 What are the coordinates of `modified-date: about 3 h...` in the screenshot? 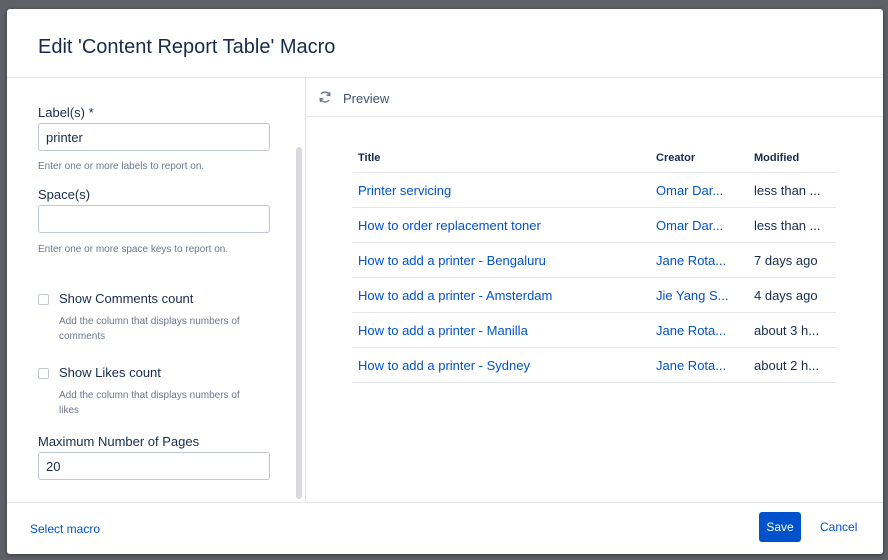 It's located at (792, 330).